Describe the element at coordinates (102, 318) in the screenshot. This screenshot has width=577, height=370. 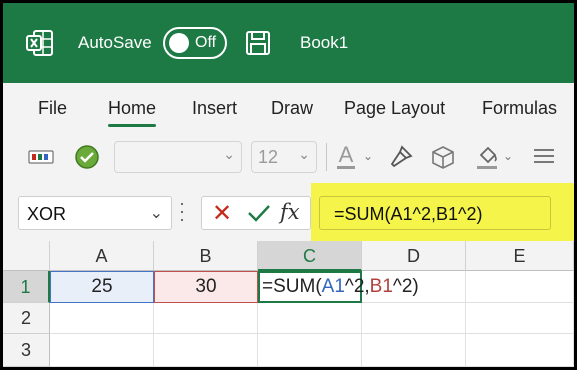
I see `cell-a2` at that location.